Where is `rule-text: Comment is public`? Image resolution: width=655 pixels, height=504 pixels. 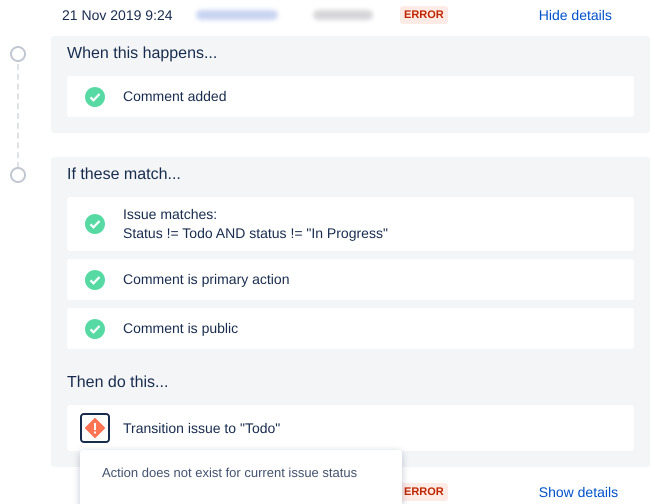
rule-text: Comment is public is located at coordinates (180, 328).